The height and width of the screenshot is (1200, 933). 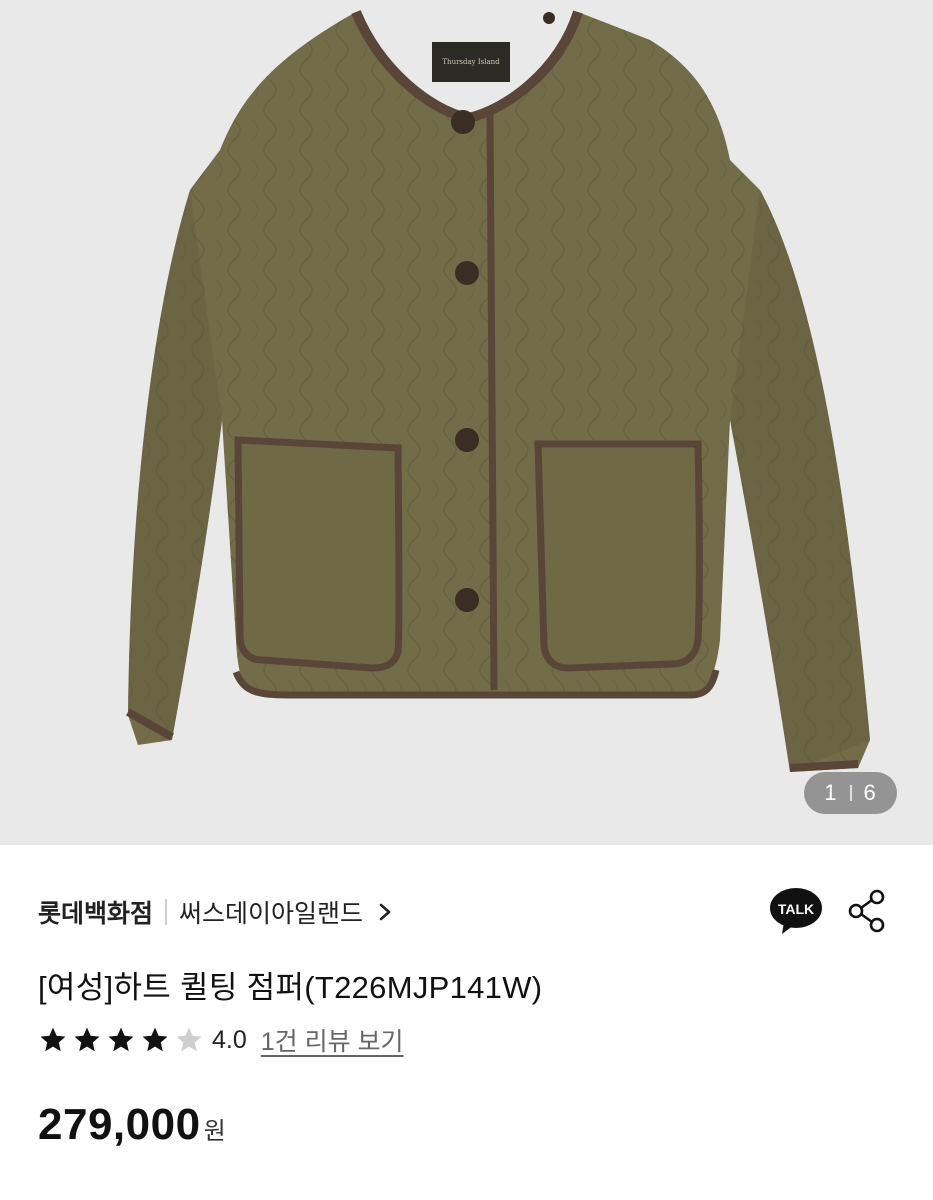 I want to click on price-row: 279,000 원, so click(x=132, y=1125).